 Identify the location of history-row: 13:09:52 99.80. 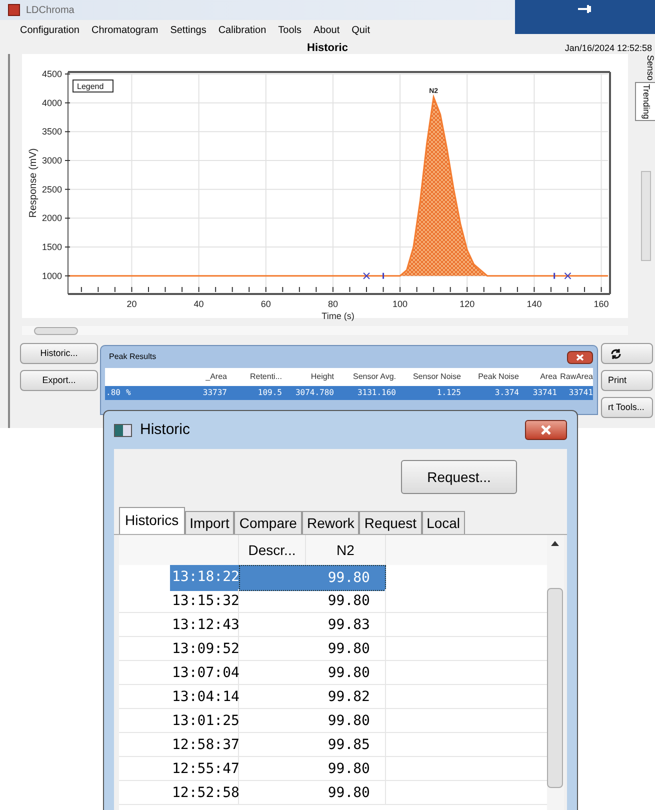
(333, 649).